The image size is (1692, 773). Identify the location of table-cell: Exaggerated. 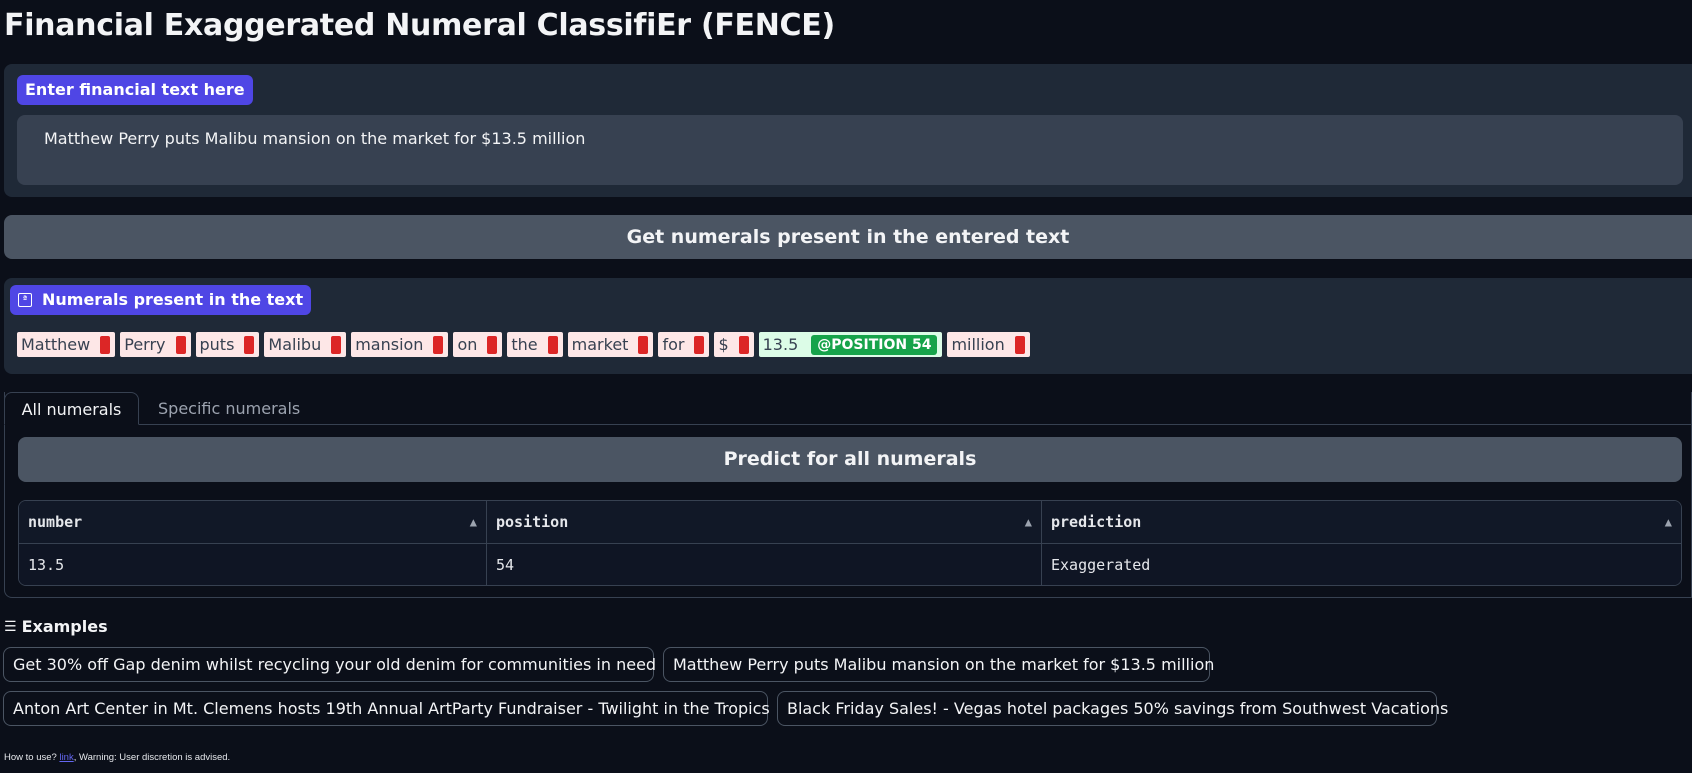
(1361, 564).